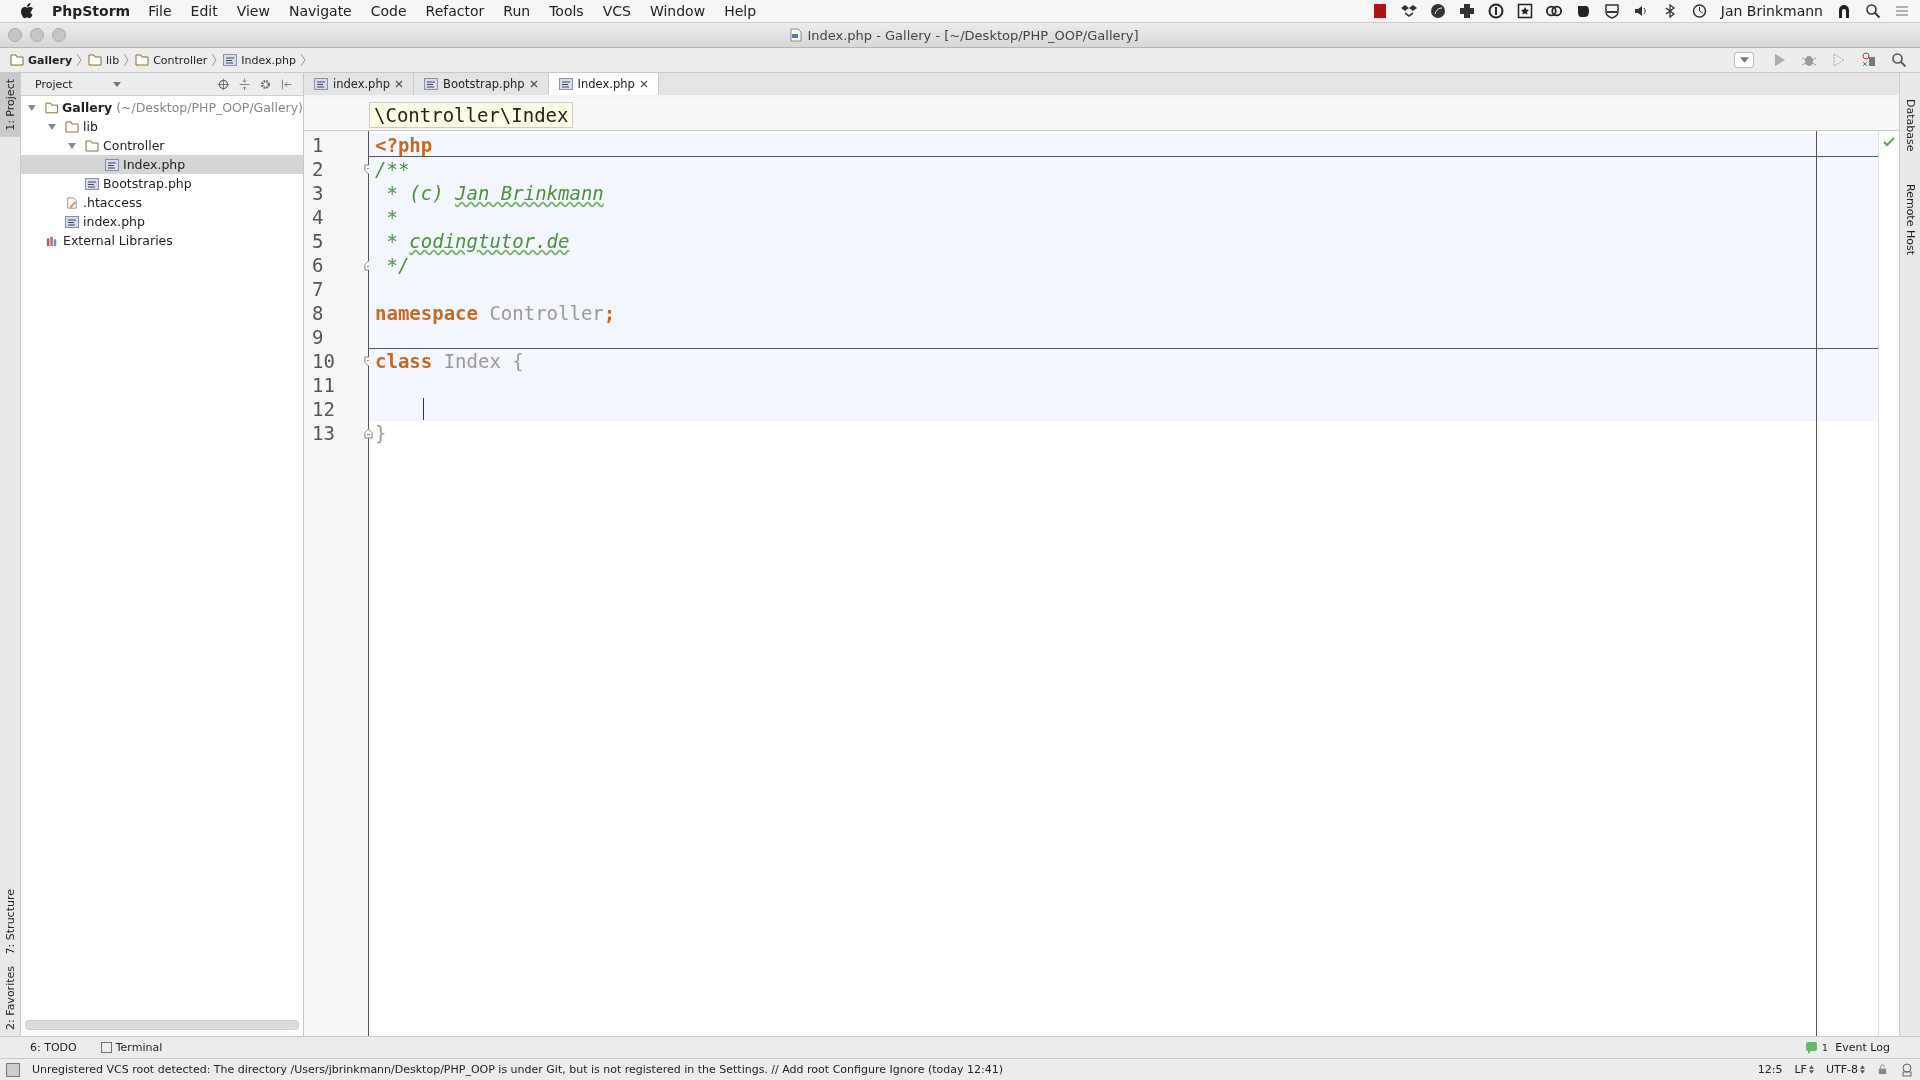  Describe the element at coordinates (317, 241) in the screenshot. I see `line-number: 5` at that location.